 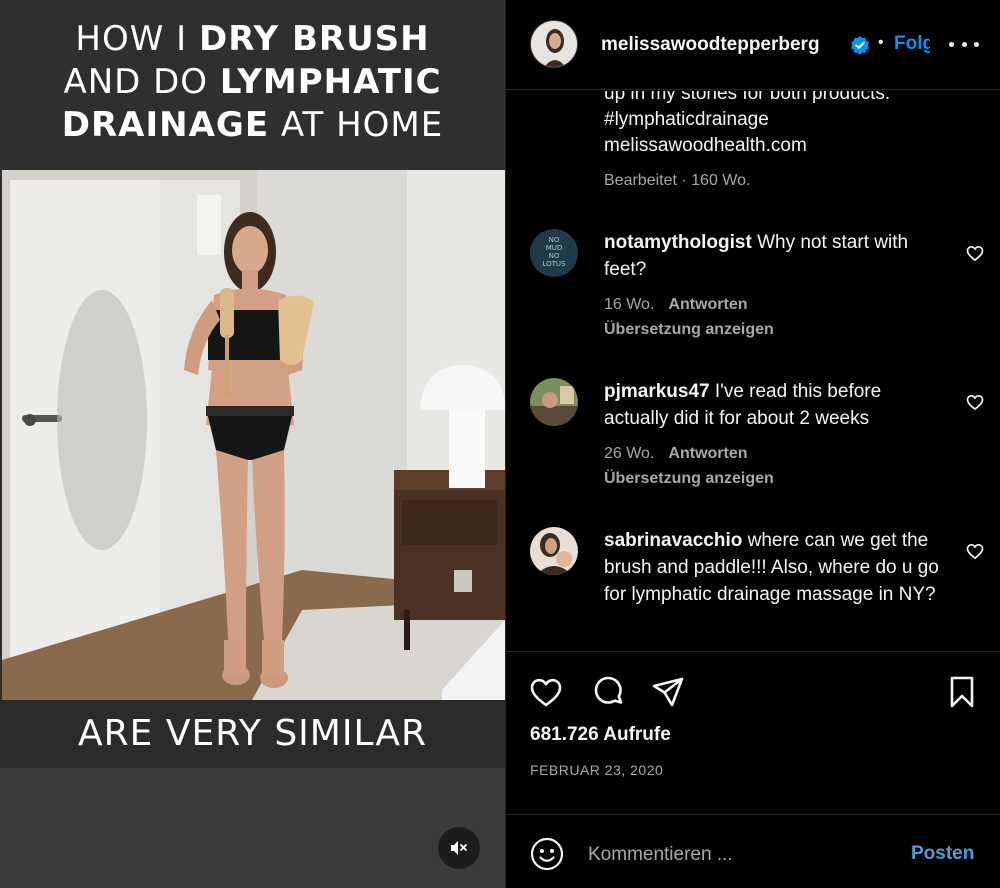 I want to click on video-caption-bottom: ARE VERY SIMILAR, so click(x=252, y=734).